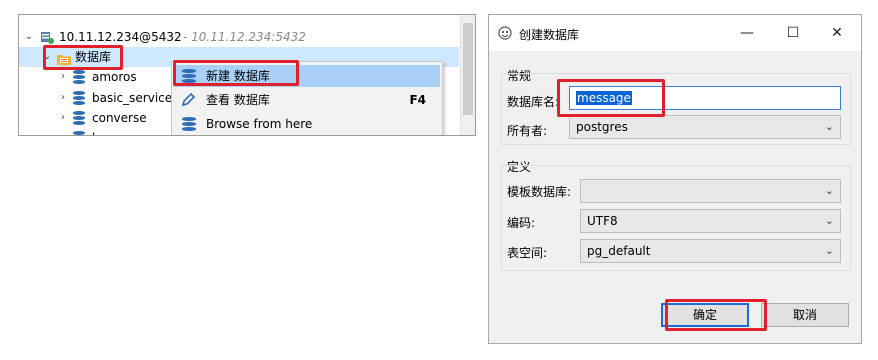 The width and height of the screenshot is (878, 360). I want to click on database-label: amoros, so click(114, 77).